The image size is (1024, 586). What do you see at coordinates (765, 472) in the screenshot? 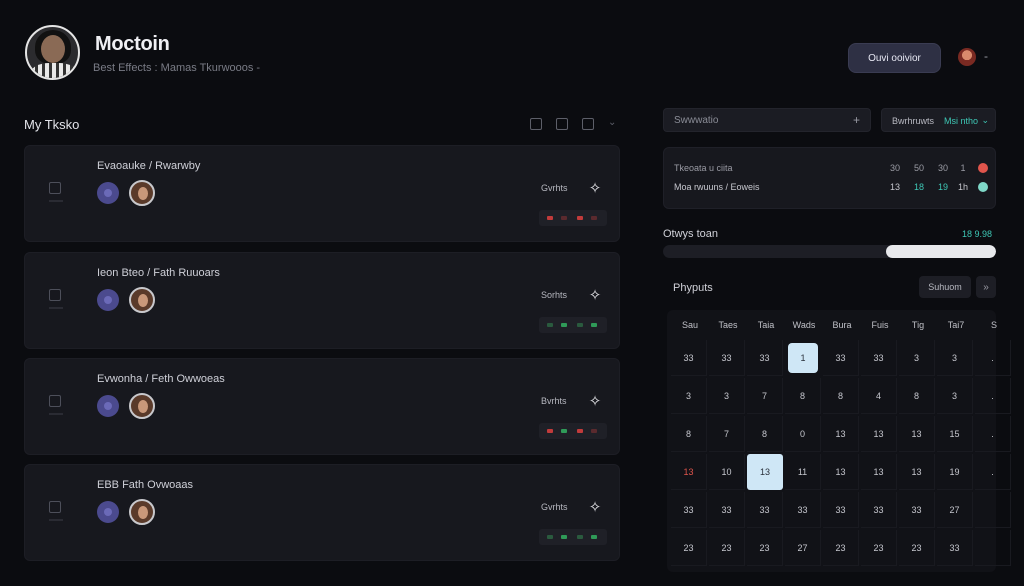
I see `calendar-day-selected: 13` at bounding box center [765, 472].